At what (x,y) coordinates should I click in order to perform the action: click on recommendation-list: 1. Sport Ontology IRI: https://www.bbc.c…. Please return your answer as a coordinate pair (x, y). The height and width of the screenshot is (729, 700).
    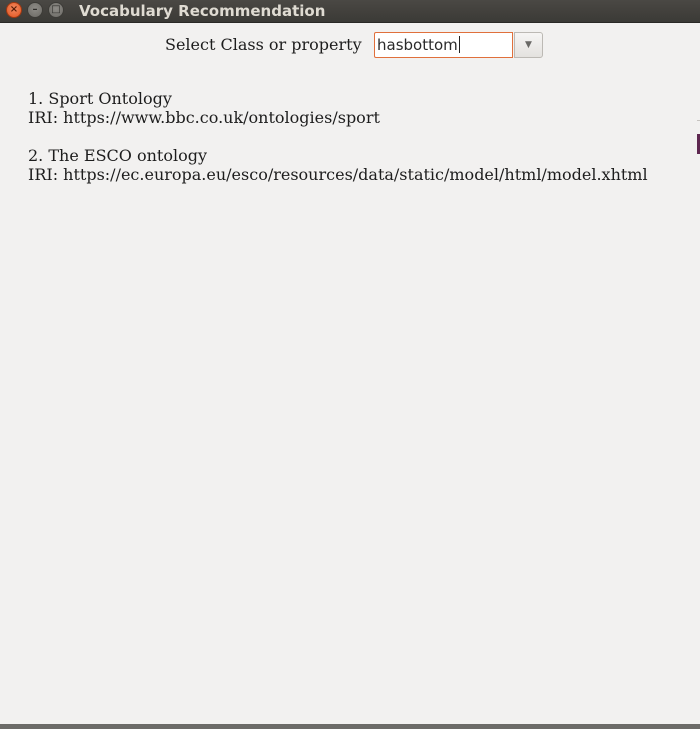
    Looking at the image, I should click on (338, 146).